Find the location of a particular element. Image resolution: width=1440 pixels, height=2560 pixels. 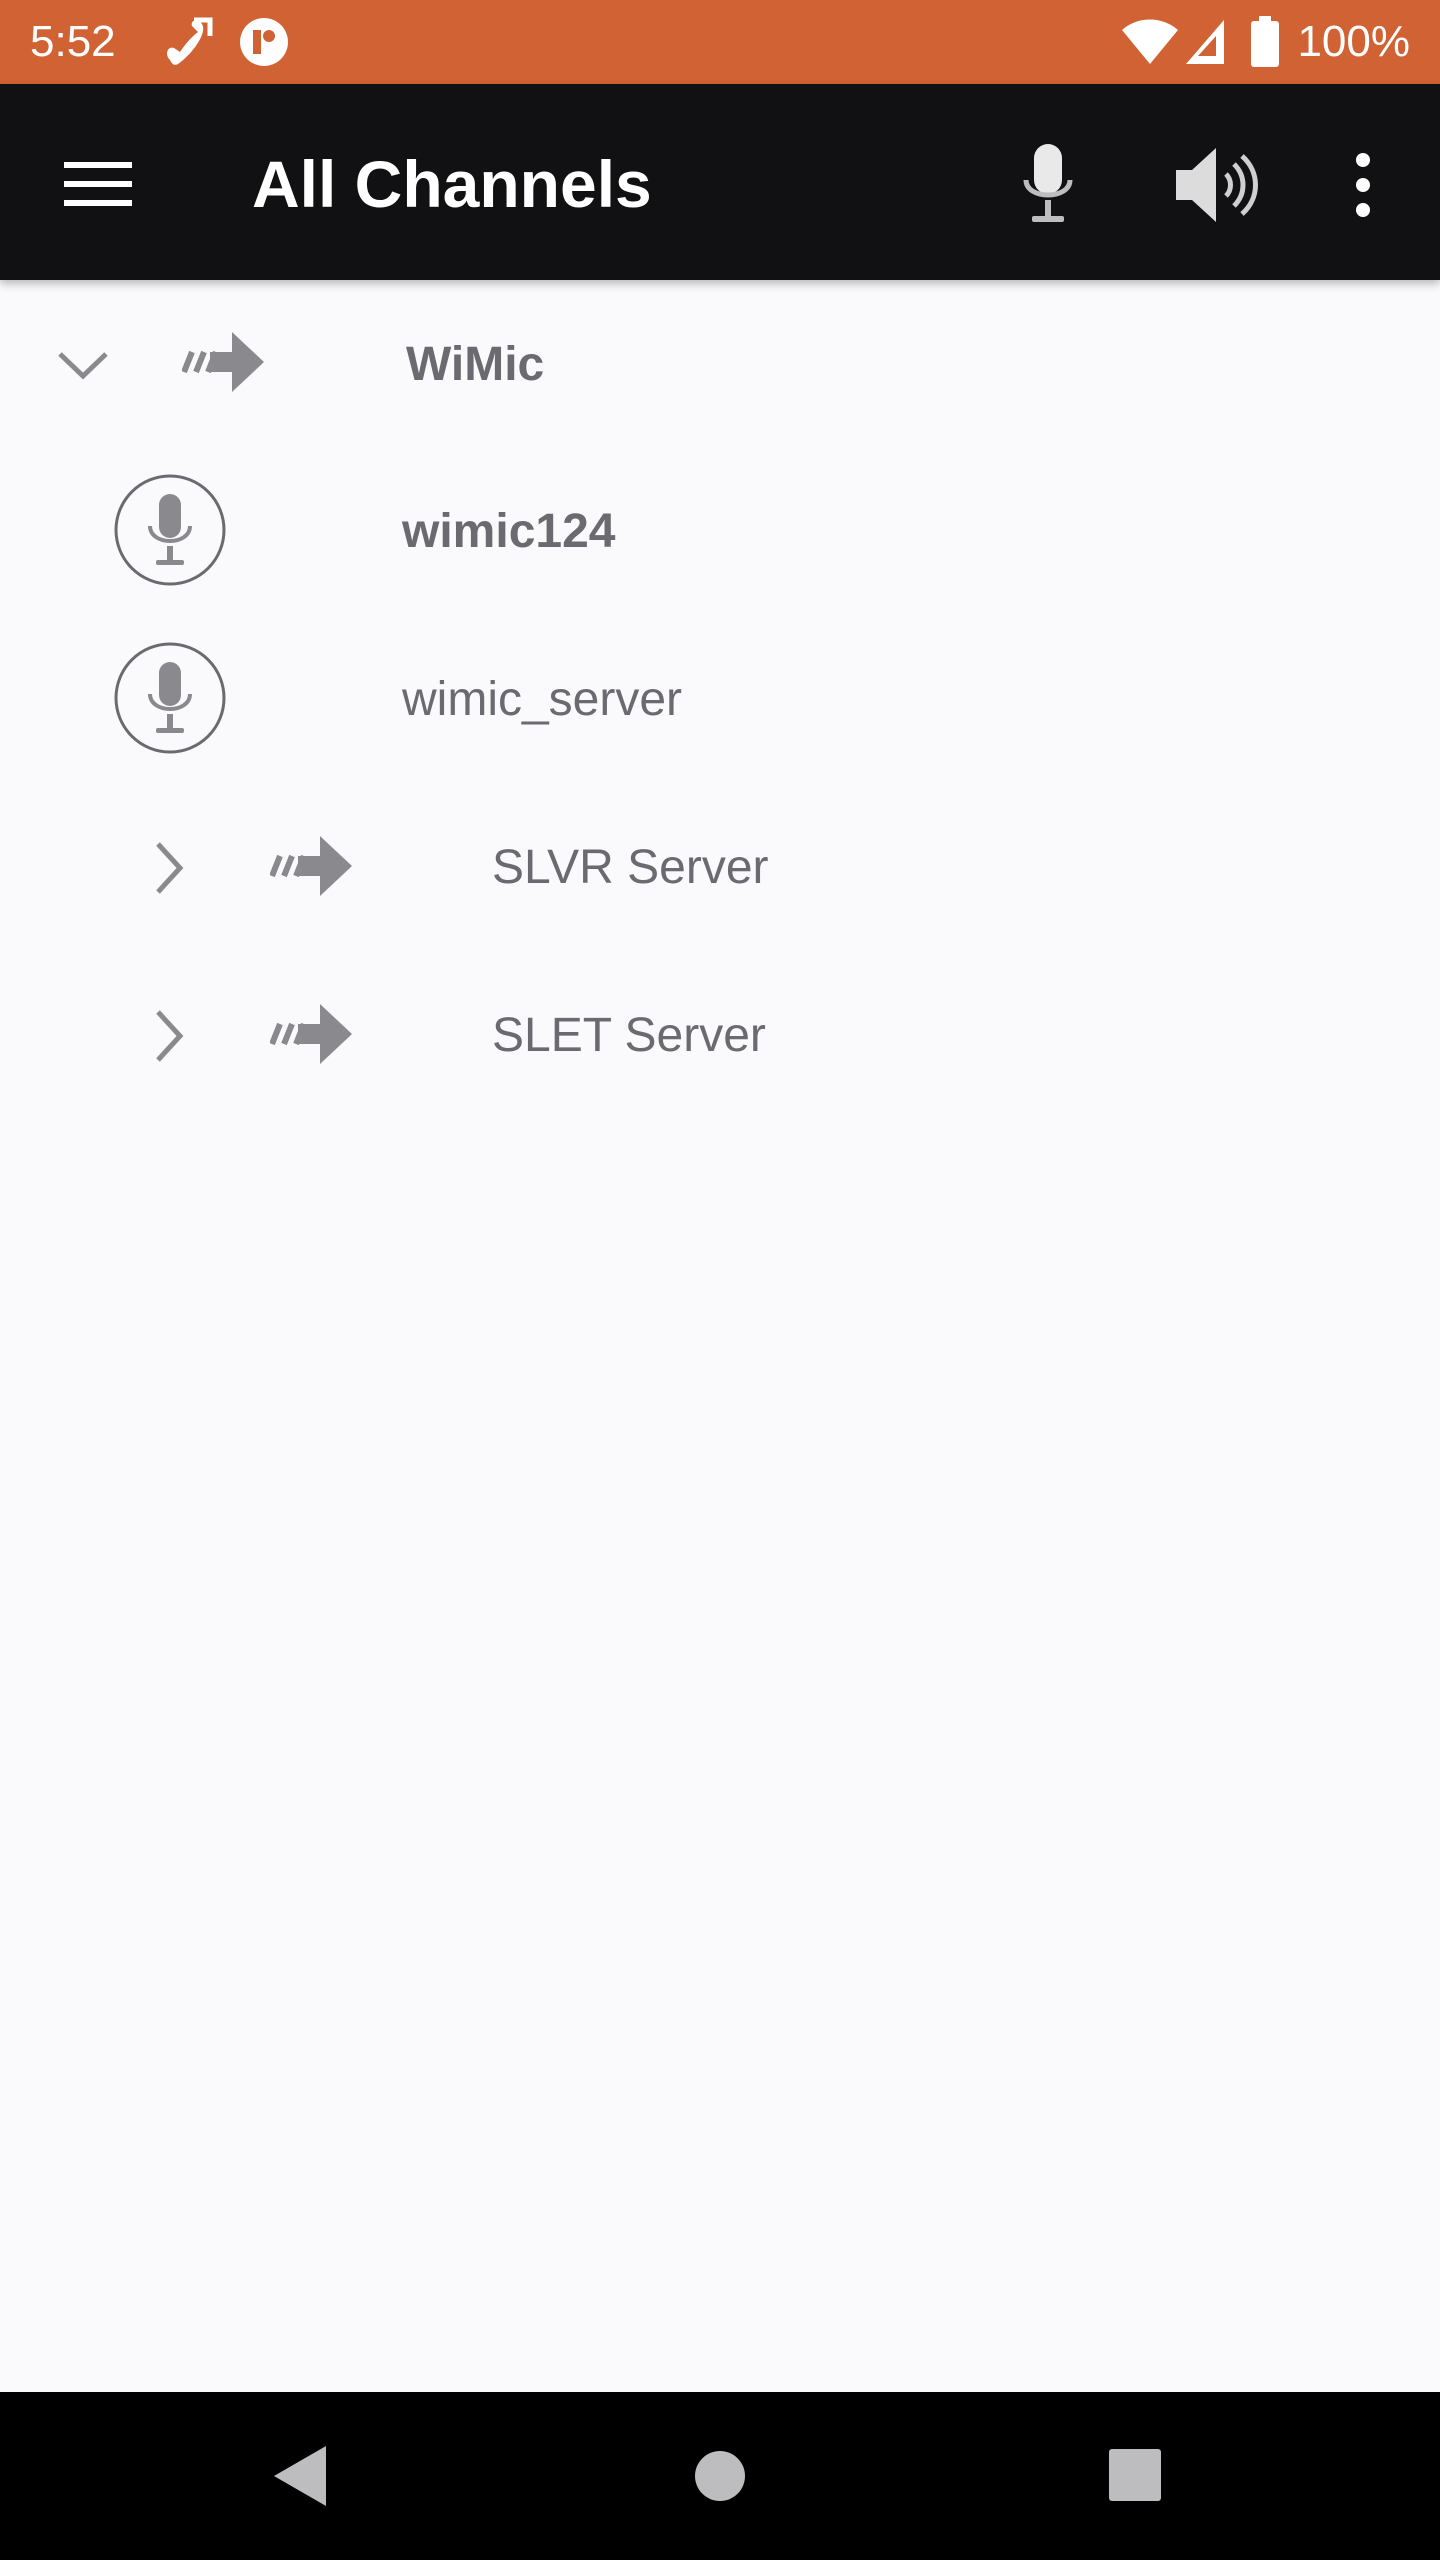

battery-percentage: 100% is located at coordinates (1353, 41).